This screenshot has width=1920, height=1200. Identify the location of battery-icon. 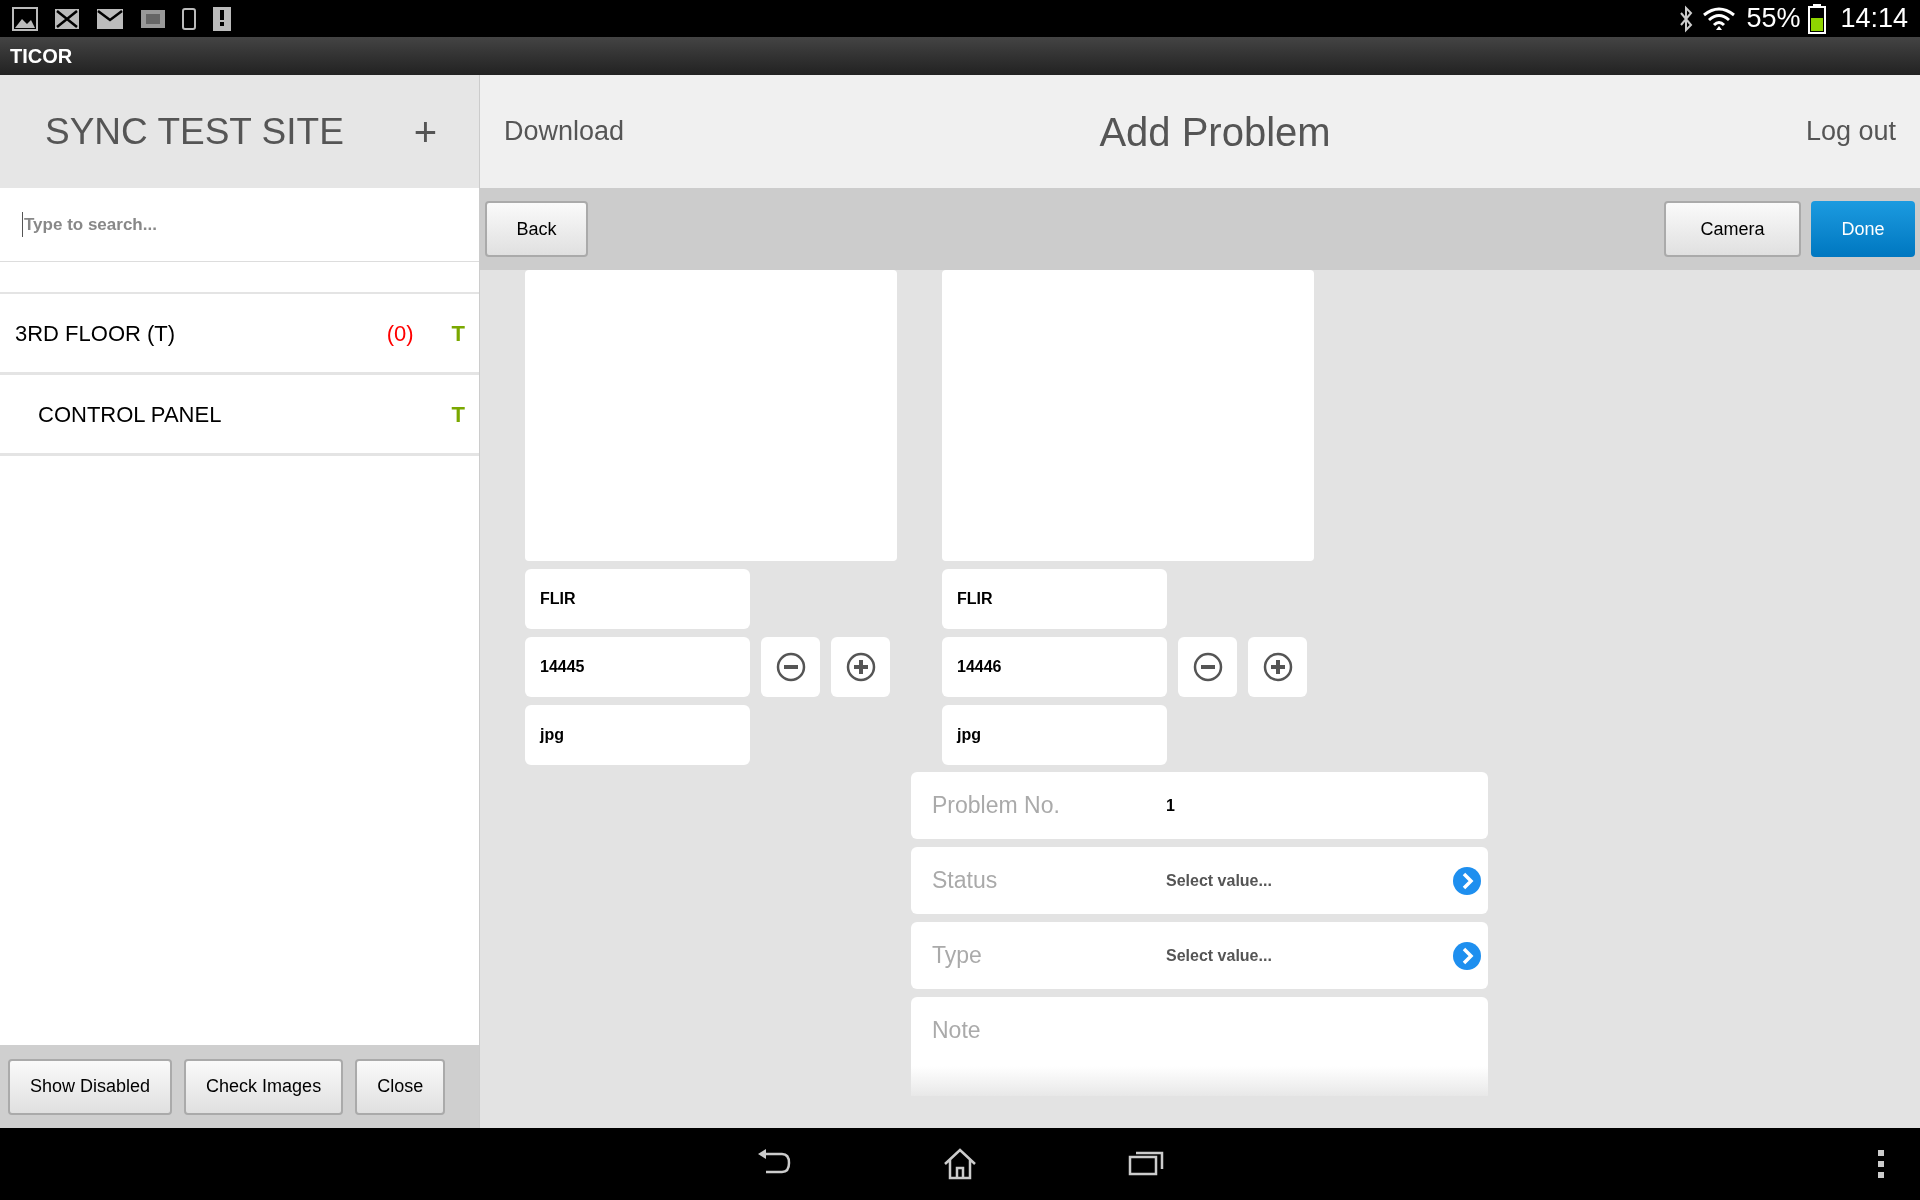
(1817, 18).